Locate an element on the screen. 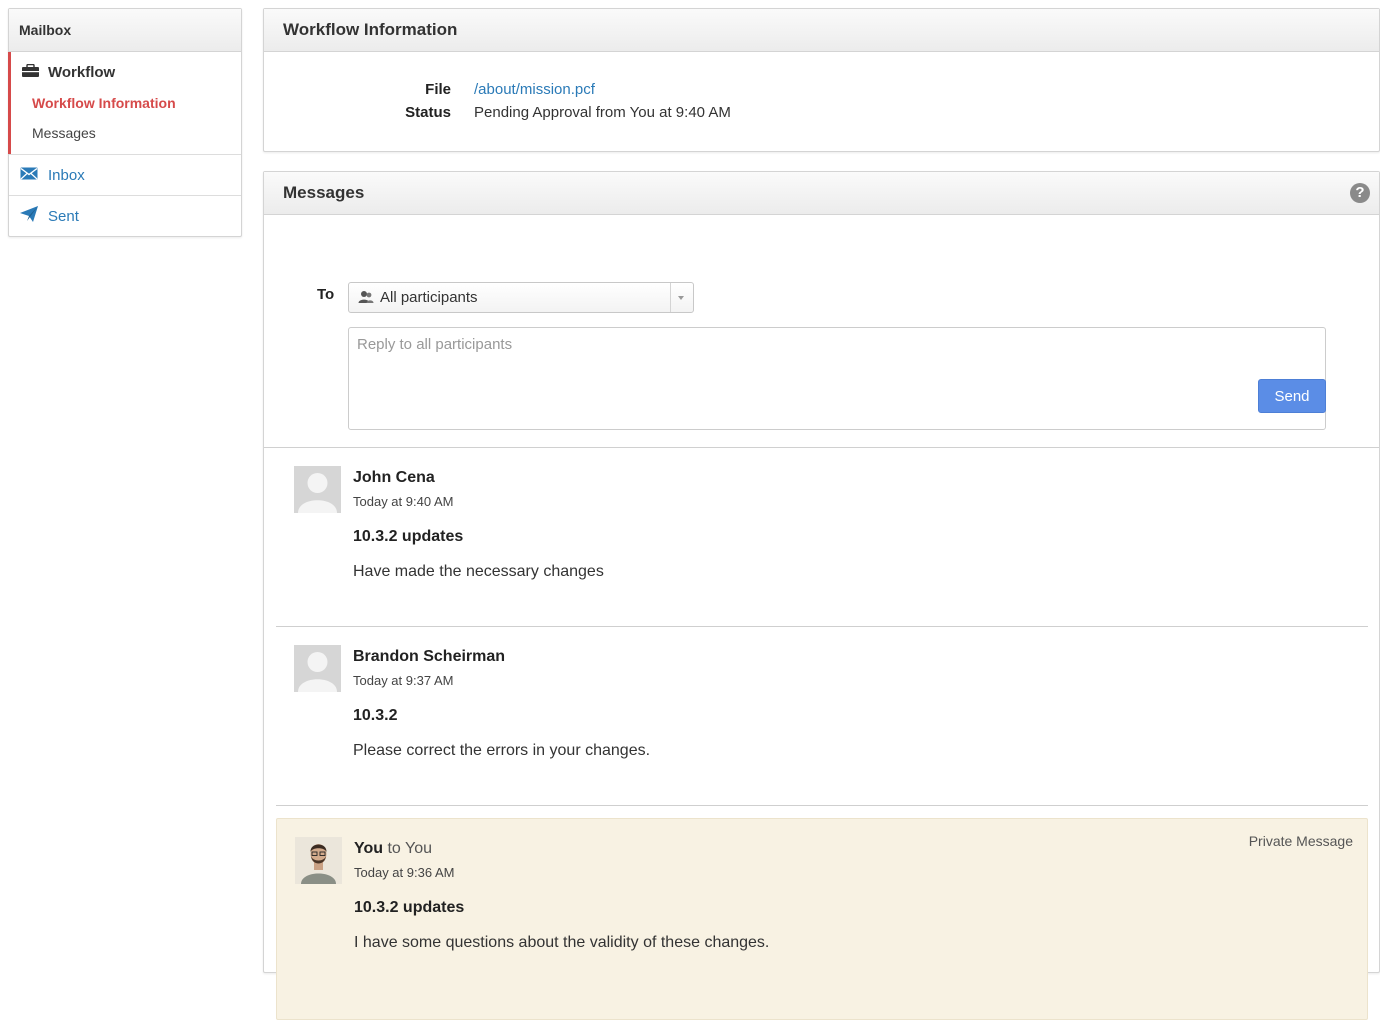 This screenshot has width=1380, height=1020. sidebar-title: Mailbox is located at coordinates (125, 30).